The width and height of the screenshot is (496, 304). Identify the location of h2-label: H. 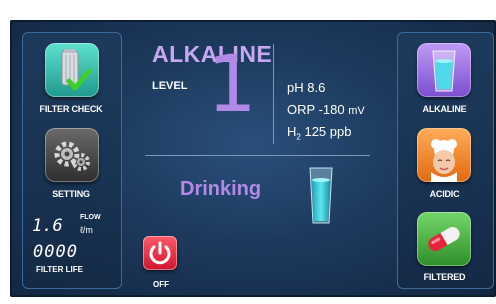
(292, 131).